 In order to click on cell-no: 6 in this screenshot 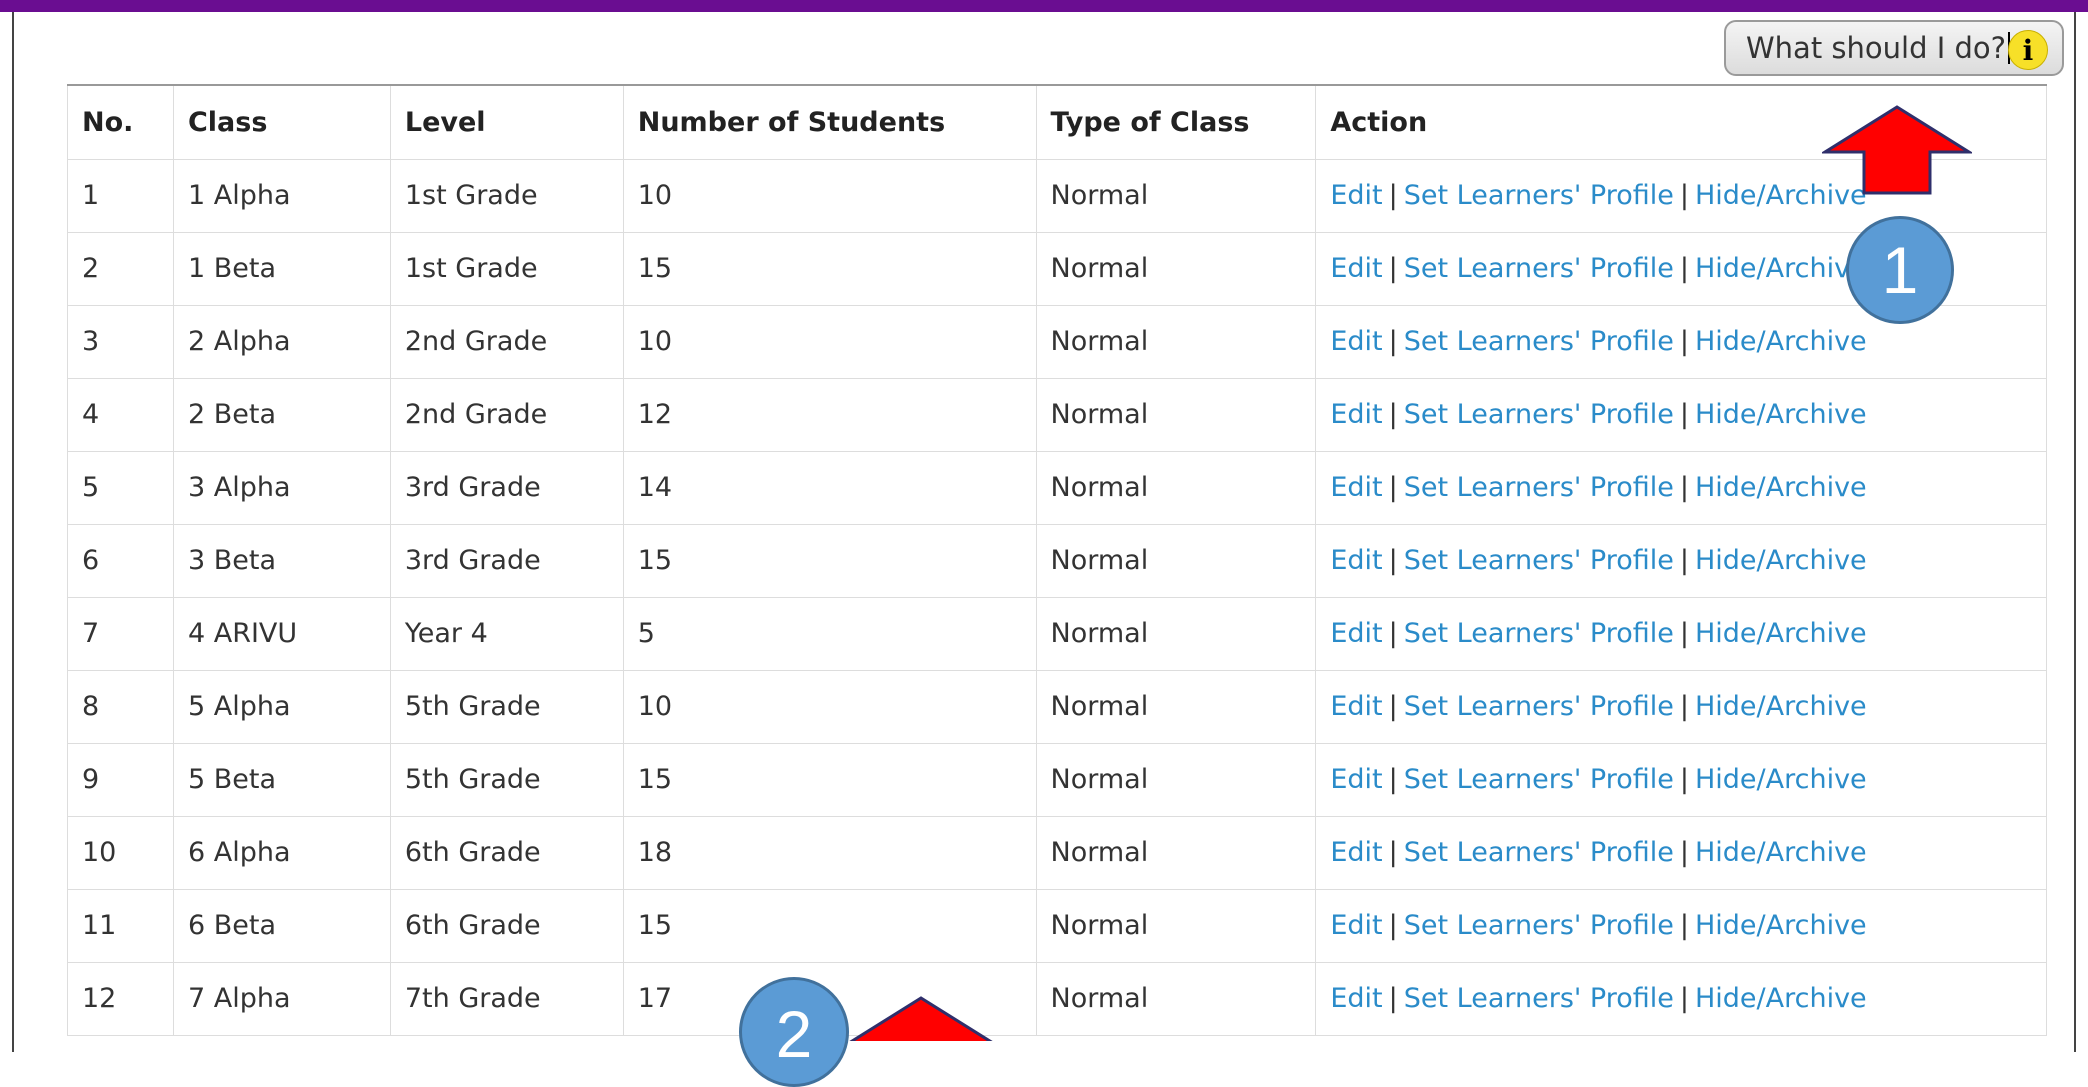, I will do `click(120, 560)`.